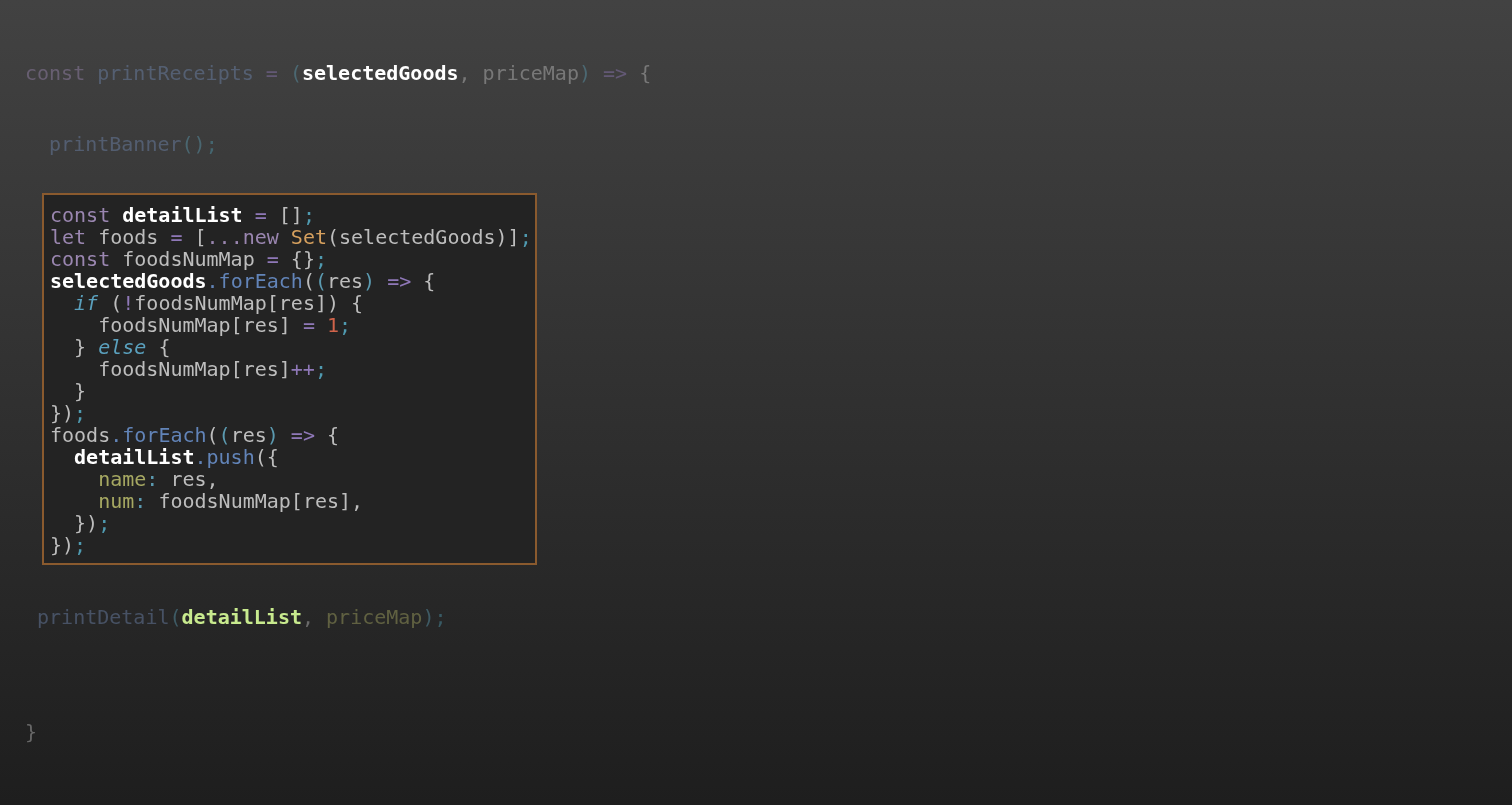 The height and width of the screenshot is (805, 1512). I want to click on code-line: foods.forEach((res) => {, so click(195, 435).